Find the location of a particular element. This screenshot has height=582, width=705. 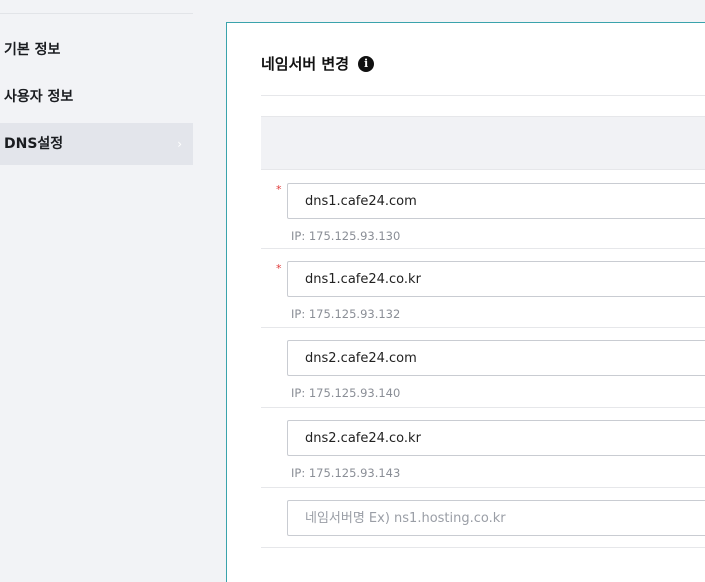

nameserver-row: IP: 175.125.93.140 is located at coordinates (483, 368).